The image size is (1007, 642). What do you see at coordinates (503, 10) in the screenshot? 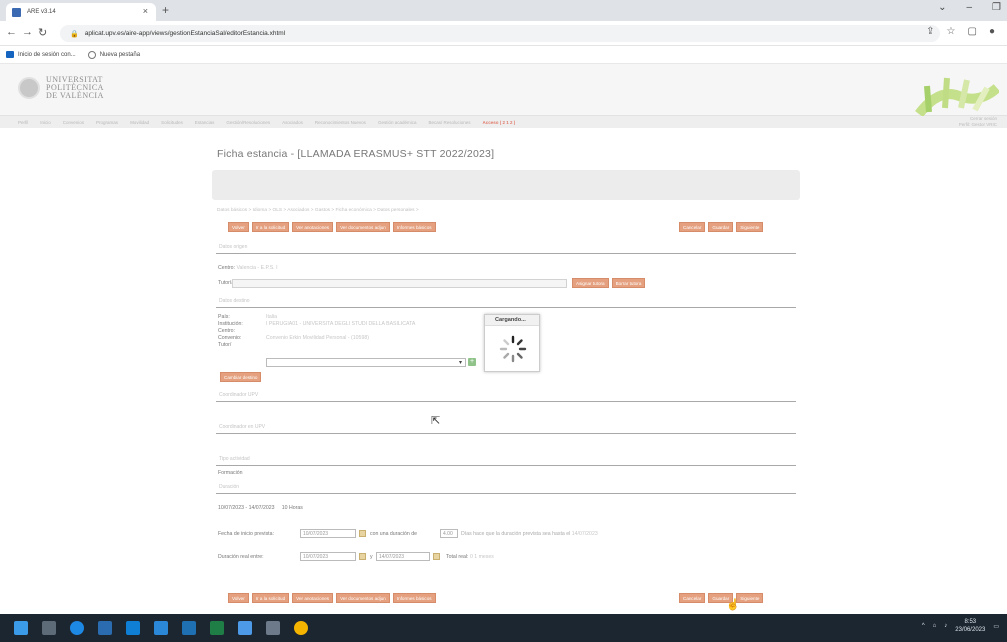
I see `browser-tabstrip: ARE v3.14 × + ⌄ – ❐` at bounding box center [503, 10].